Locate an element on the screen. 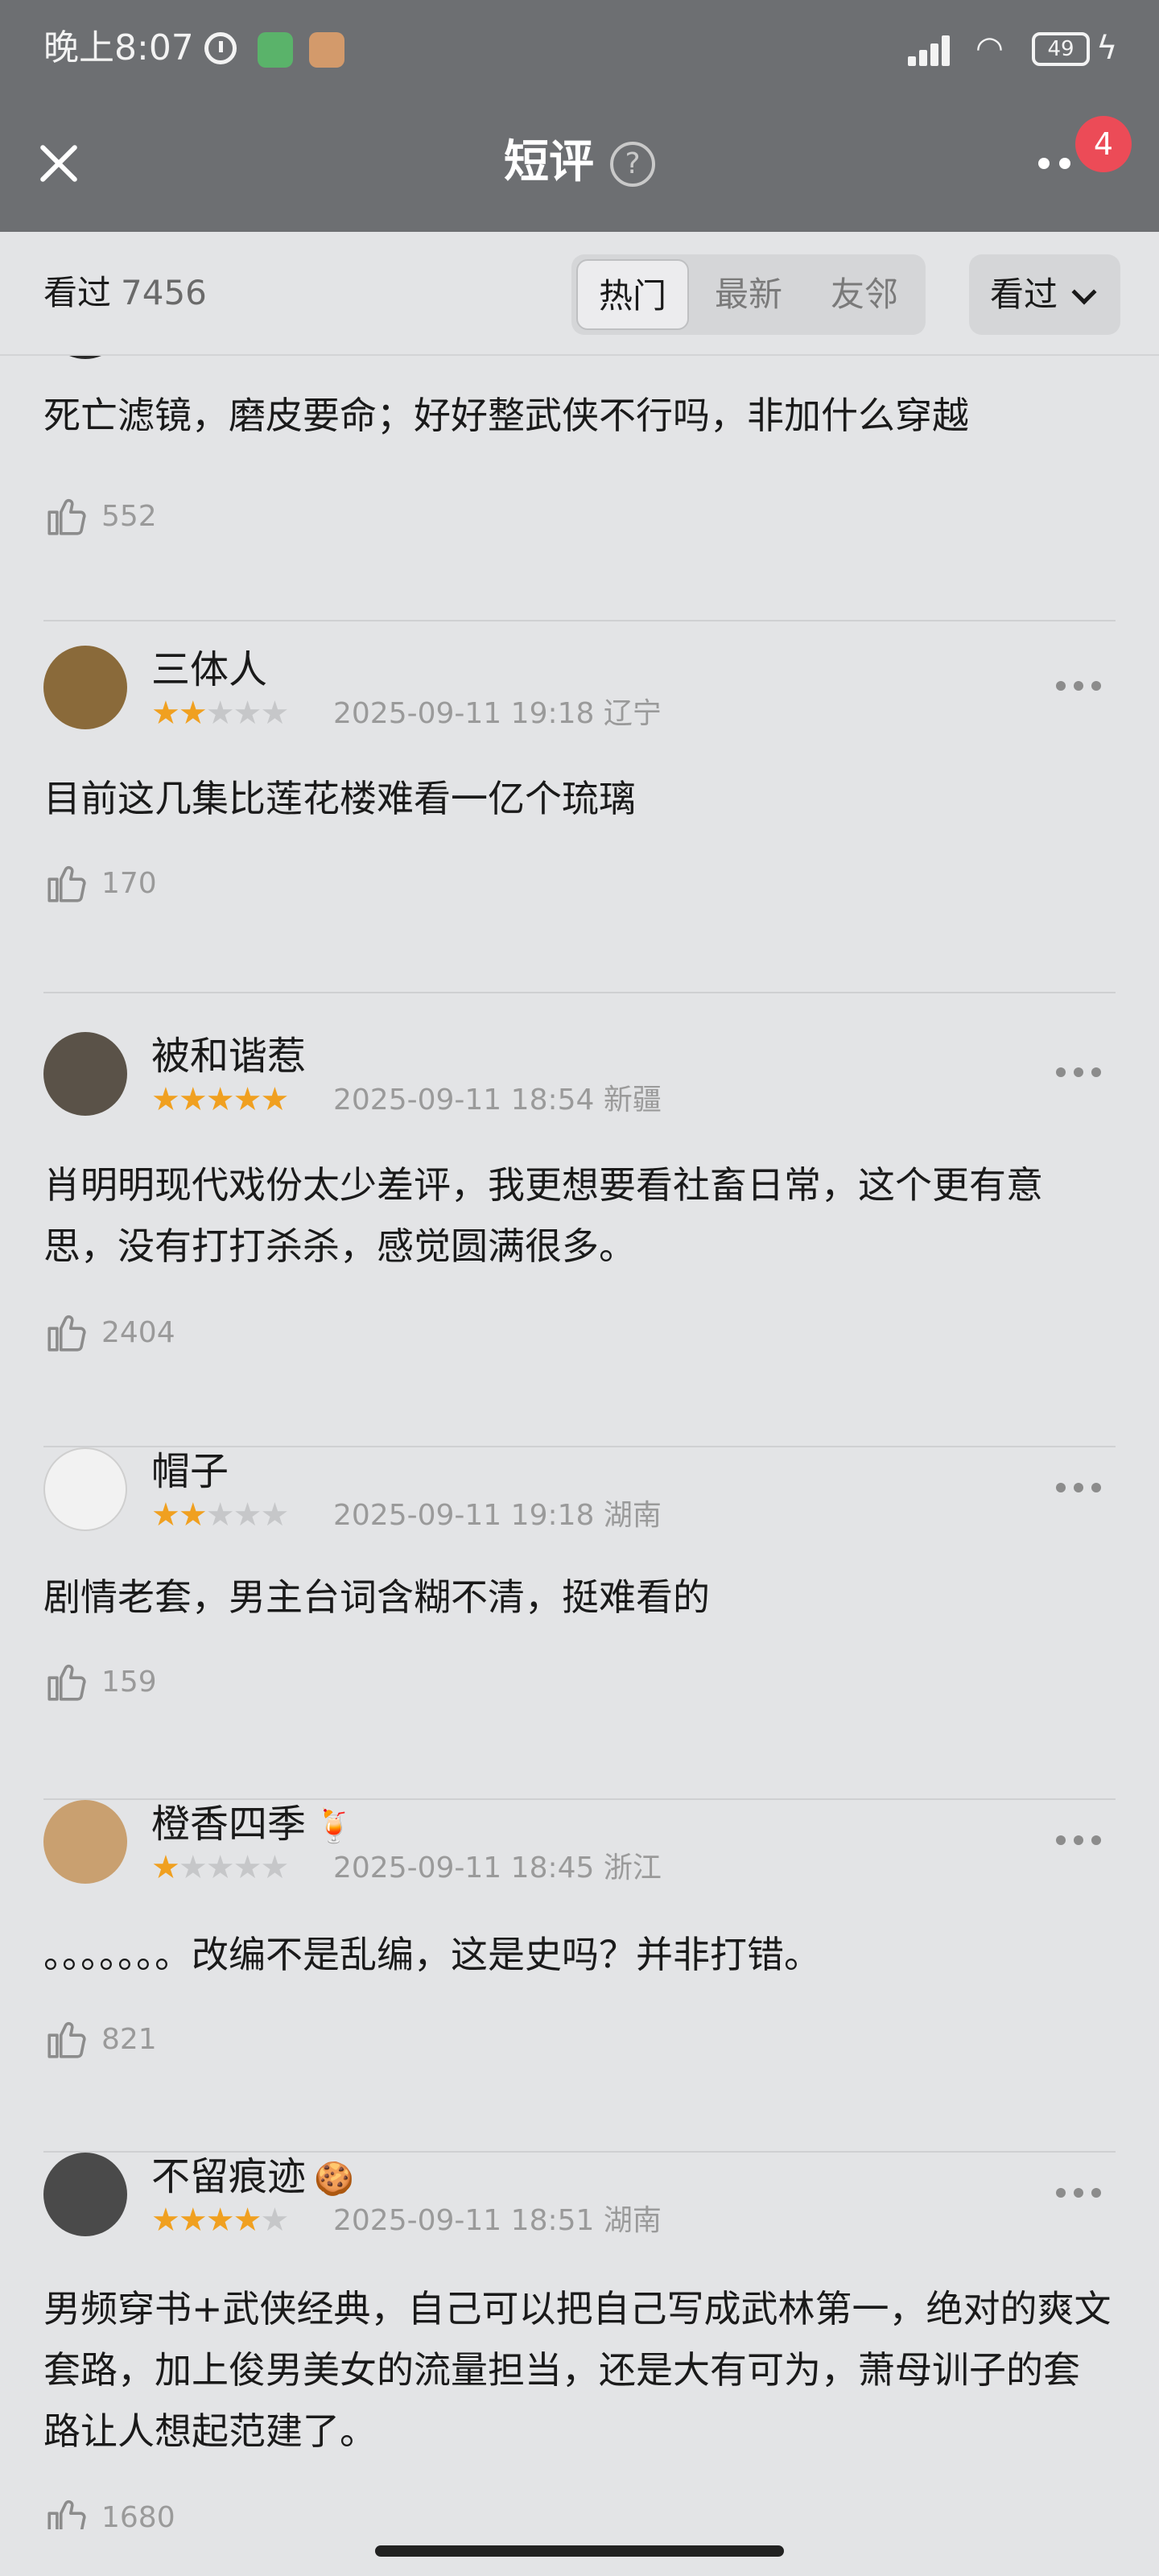  review-meta: 2025-09-11 18:51 湖南 is located at coordinates (497, 2220).